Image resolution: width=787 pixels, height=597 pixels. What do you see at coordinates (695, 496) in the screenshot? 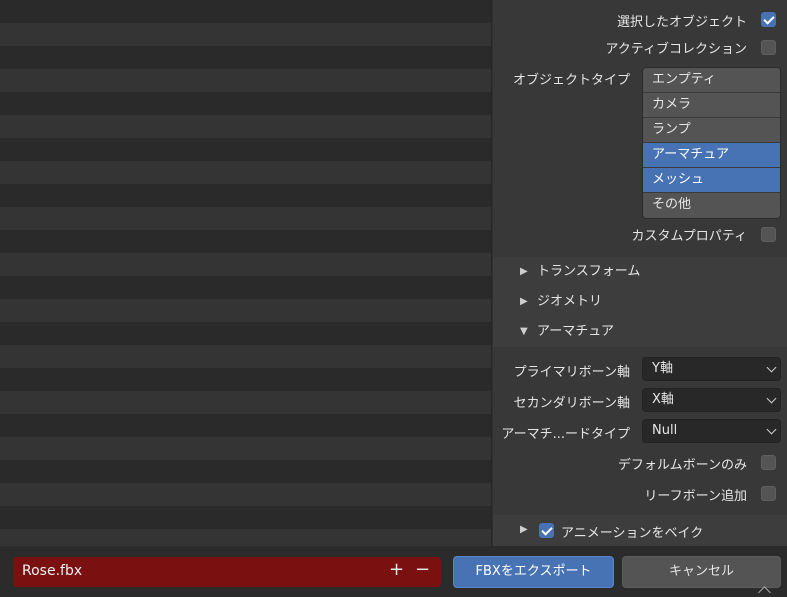
I see `add-leaf-bones-label: リーフボーン追加` at bounding box center [695, 496].